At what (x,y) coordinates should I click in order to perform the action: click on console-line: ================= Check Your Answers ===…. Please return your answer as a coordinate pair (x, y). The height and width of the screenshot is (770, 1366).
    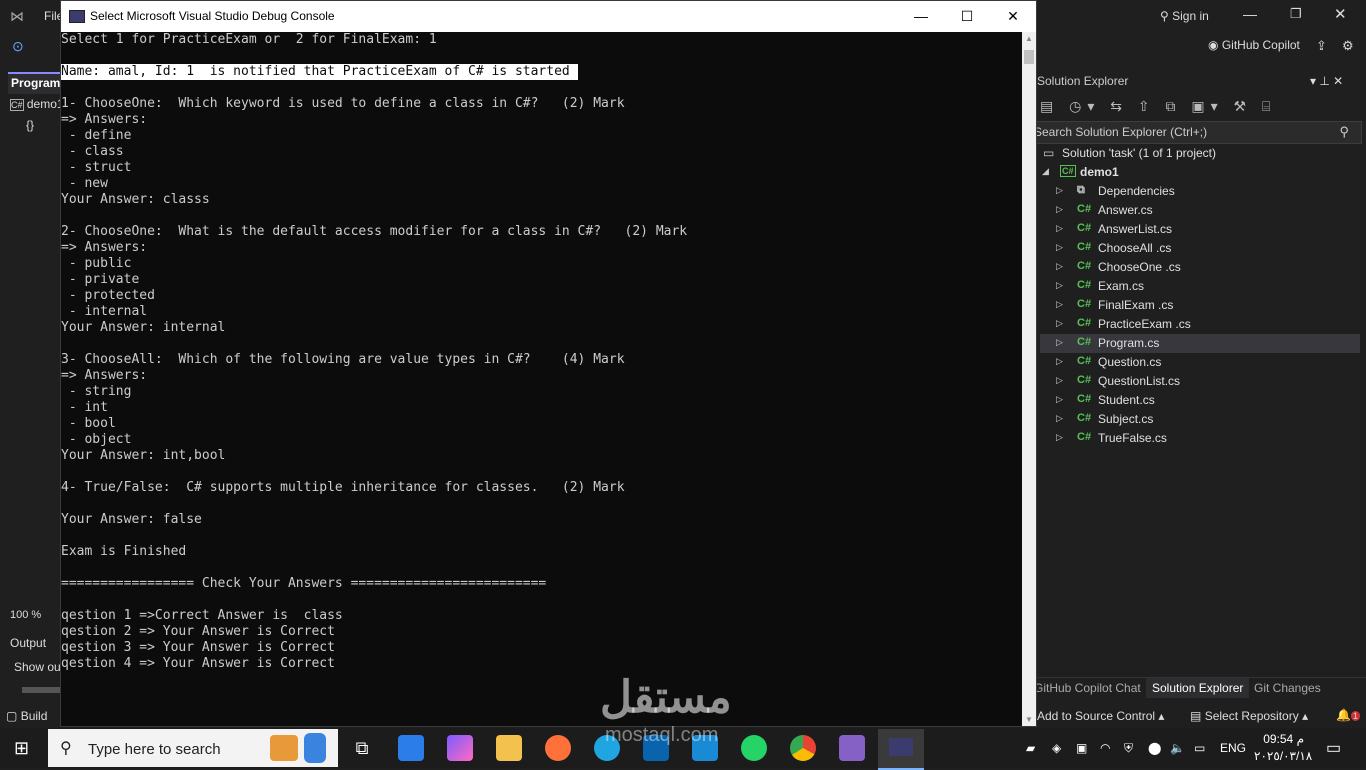
    Looking at the image, I should click on (304, 583).